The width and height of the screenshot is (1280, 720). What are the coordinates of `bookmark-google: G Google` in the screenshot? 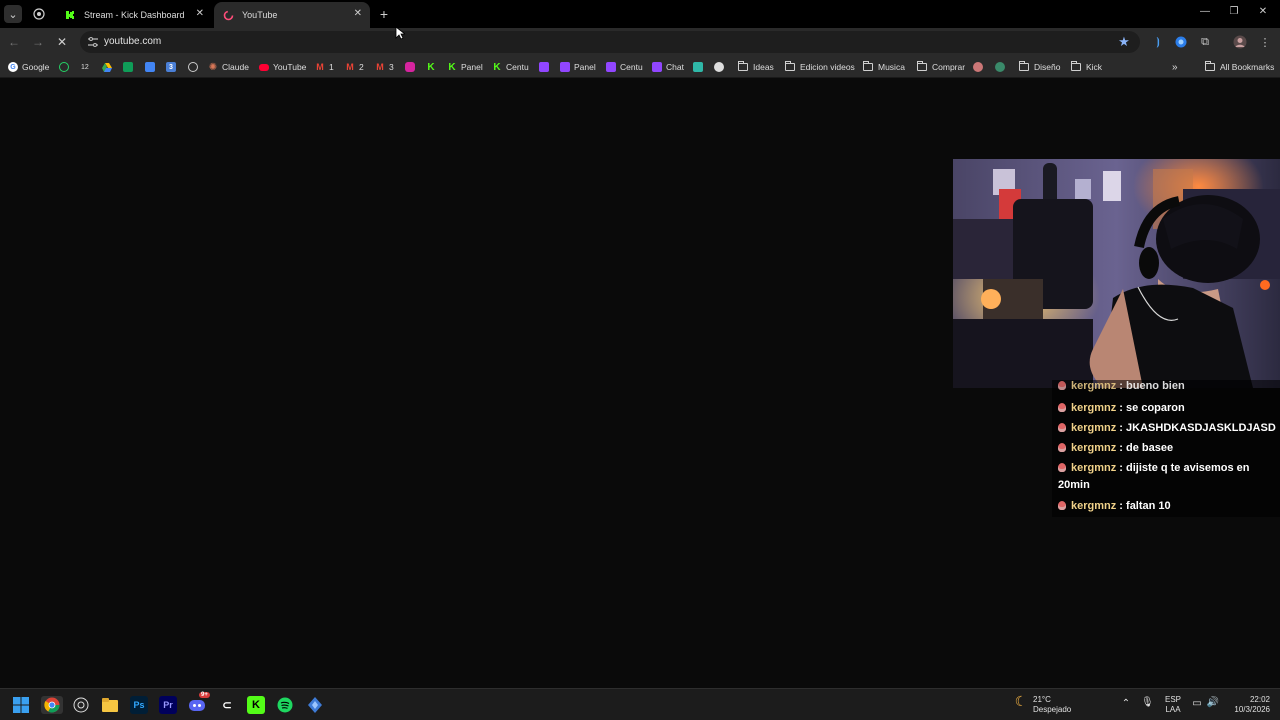 It's located at (28, 67).